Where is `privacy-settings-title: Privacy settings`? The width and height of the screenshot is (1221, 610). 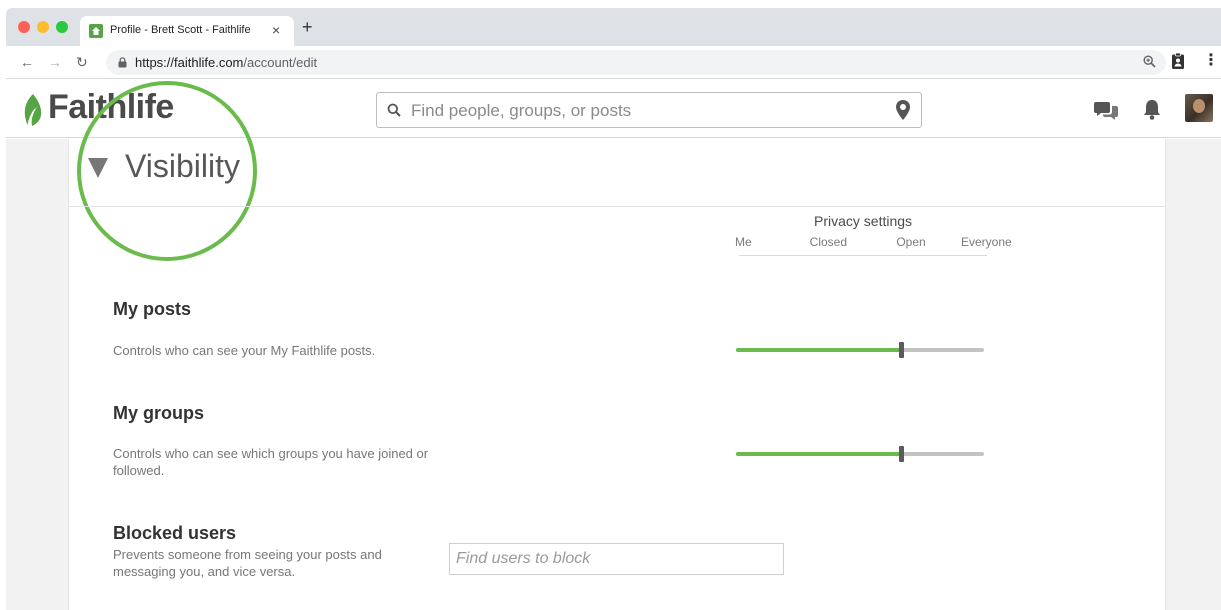 privacy-settings-title: Privacy settings is located at coordinates (863, 221).